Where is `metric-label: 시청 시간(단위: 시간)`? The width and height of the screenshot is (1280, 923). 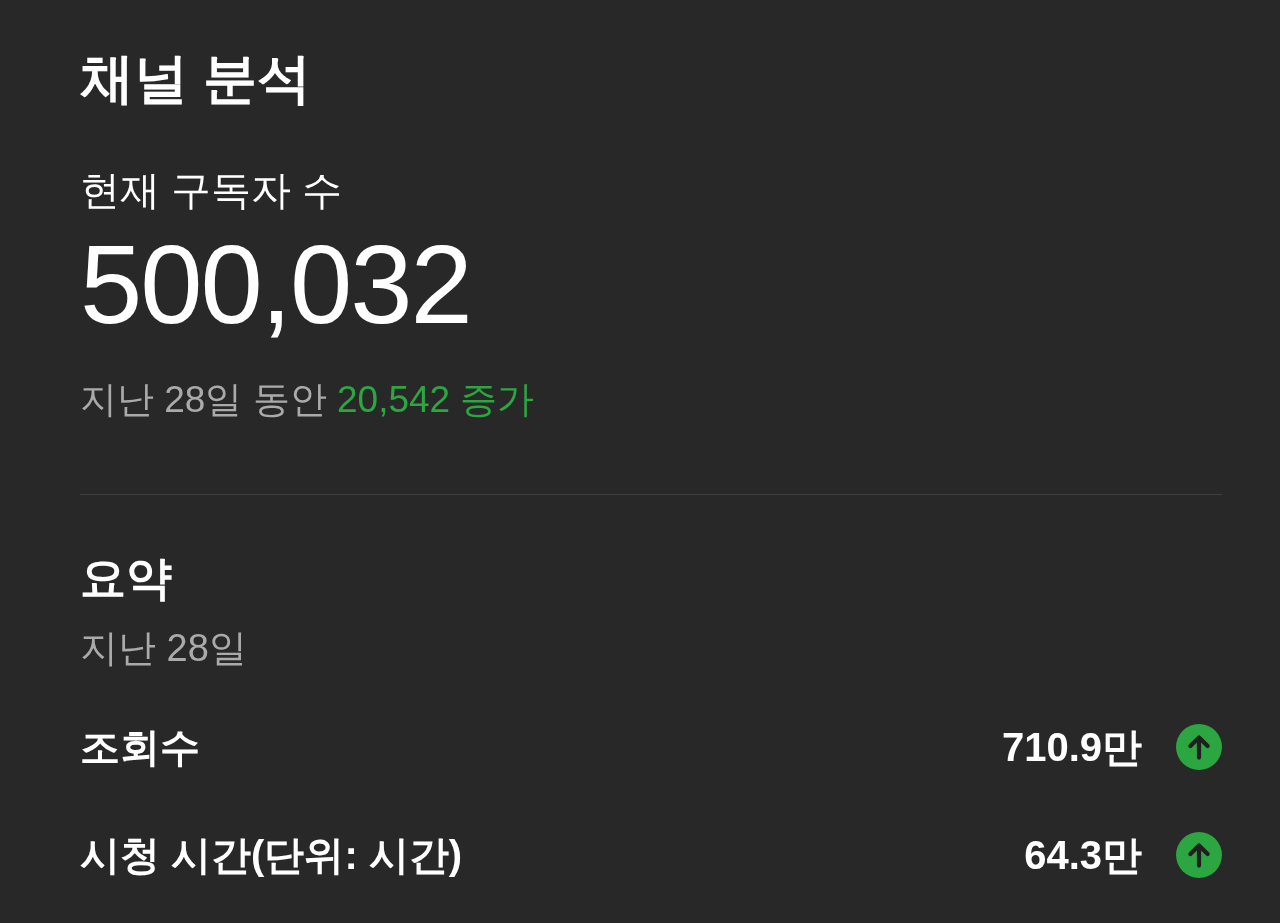
metric-label: 시청 시간(단위: 시간) is located at coordinates (271, 855).